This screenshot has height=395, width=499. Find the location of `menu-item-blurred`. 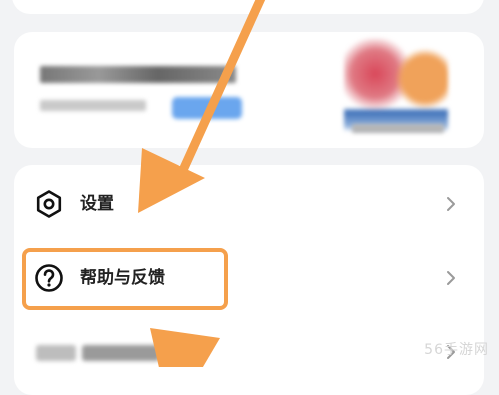

menu-item-blurred is located at coordinates (249, 352).